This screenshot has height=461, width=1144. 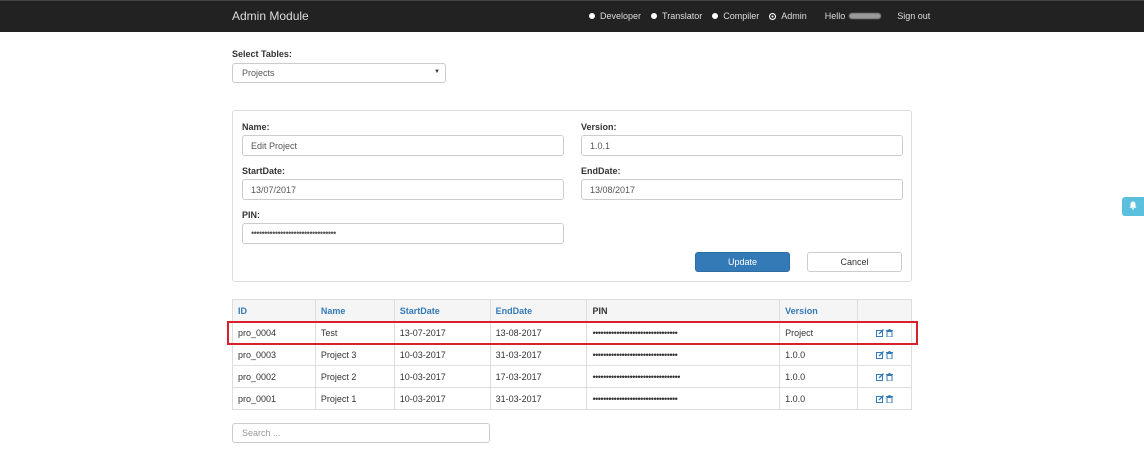 I want to click on role-label: Admin, so click(x=794, y=16).